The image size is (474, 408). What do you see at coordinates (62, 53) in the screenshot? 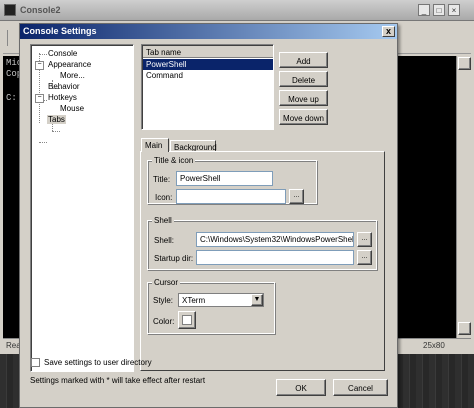
I see `tree-item-console: Console` at bounding box center [62, 53].